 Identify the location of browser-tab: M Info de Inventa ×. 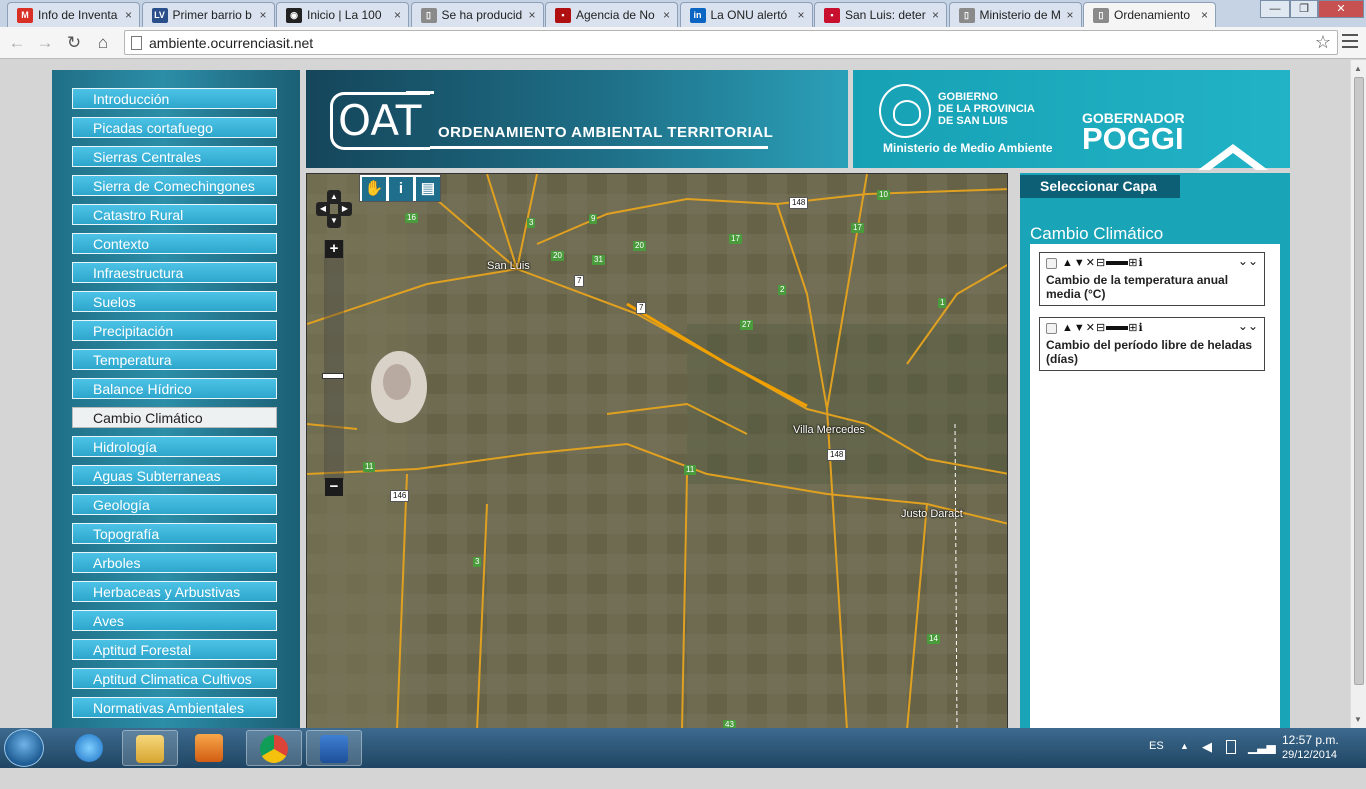
(73, 14).